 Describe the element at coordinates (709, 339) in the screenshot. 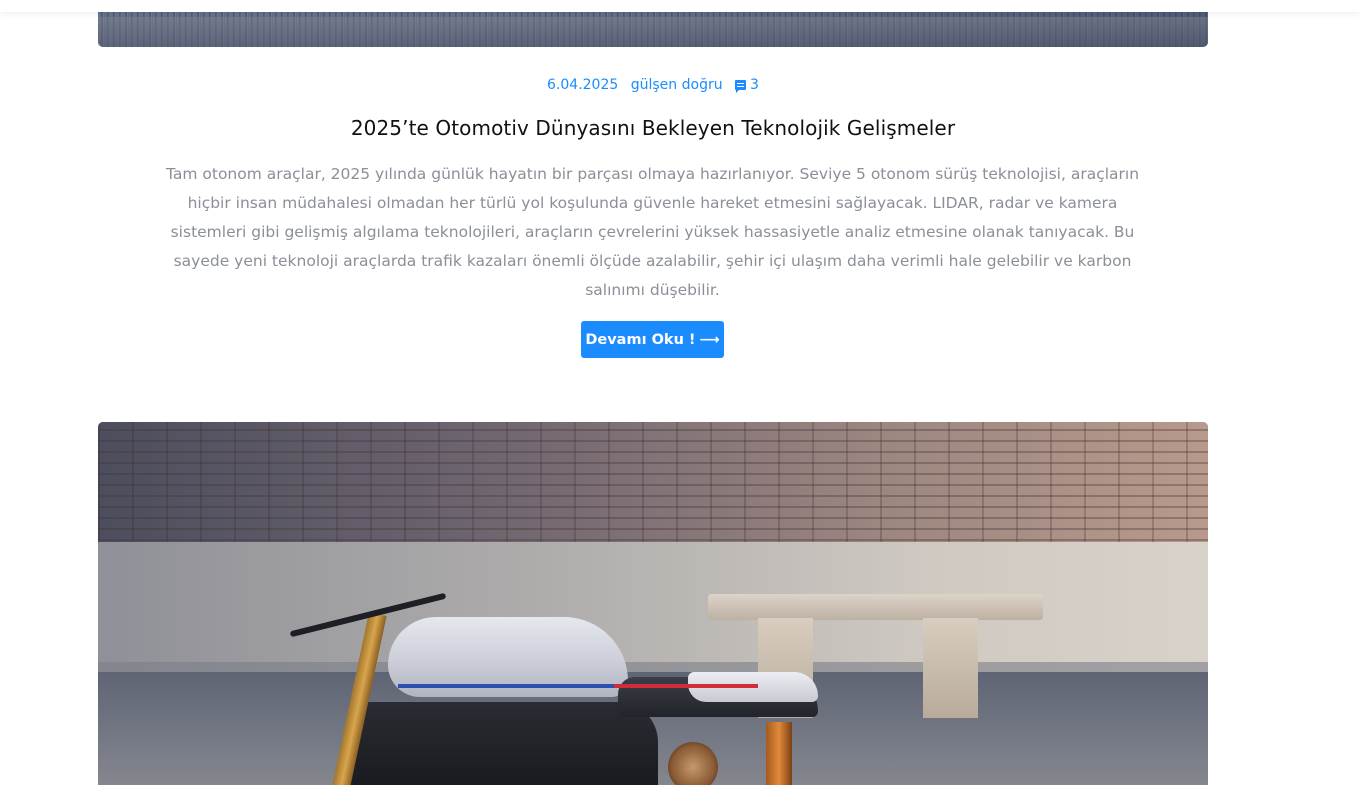

I see `arrow-right-icon: ⟶` at that location.